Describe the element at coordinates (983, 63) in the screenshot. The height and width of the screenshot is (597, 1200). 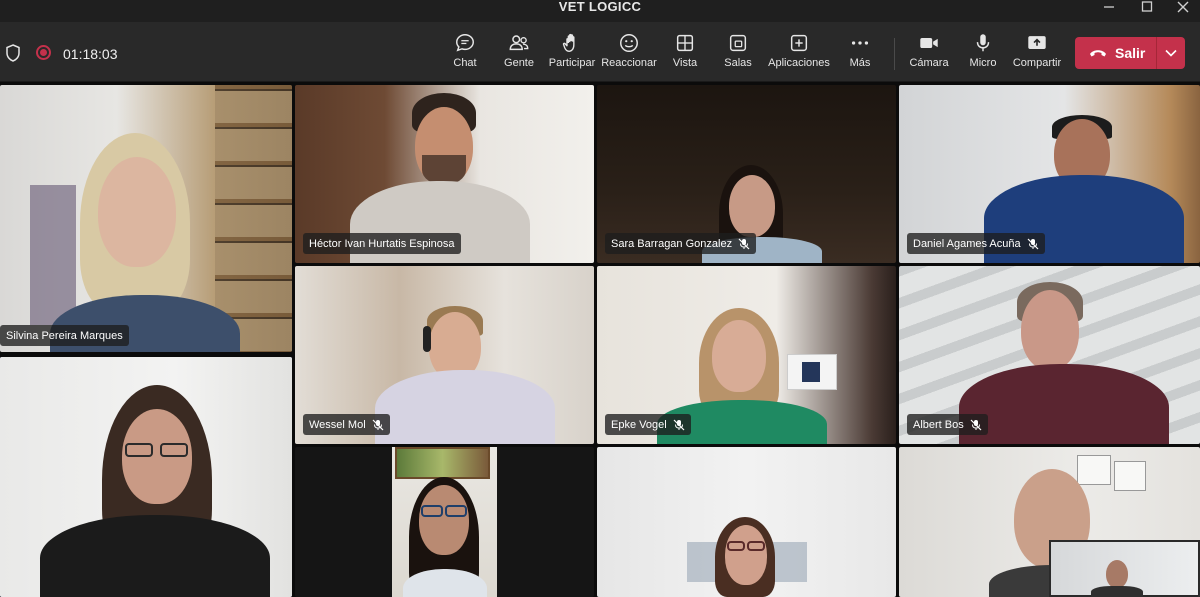
I see `microphone-label: Micro` at that location.